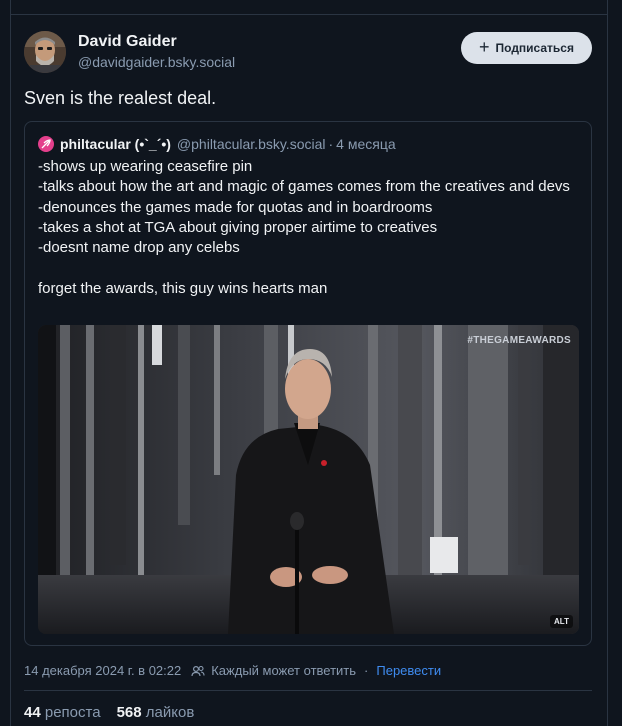  Describe the element at coordinates (170, 712) in the screenshot. I see `likes-label: лайков` at that location.